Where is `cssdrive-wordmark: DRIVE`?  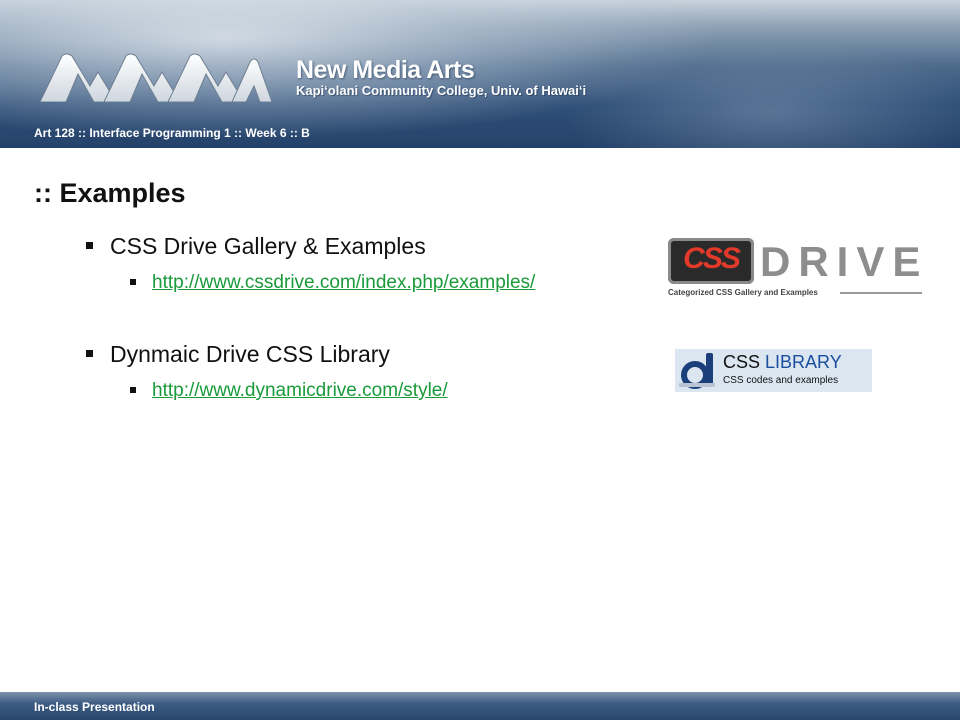 cssdrive-wordmark: DRIVE is located at coordinates (844, 261).